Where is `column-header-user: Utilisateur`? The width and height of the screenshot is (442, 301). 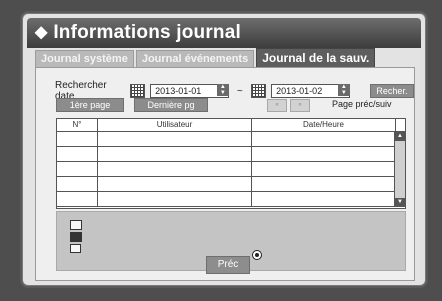 column-header-user: Utilisateur is located at coordinates (175, 125).